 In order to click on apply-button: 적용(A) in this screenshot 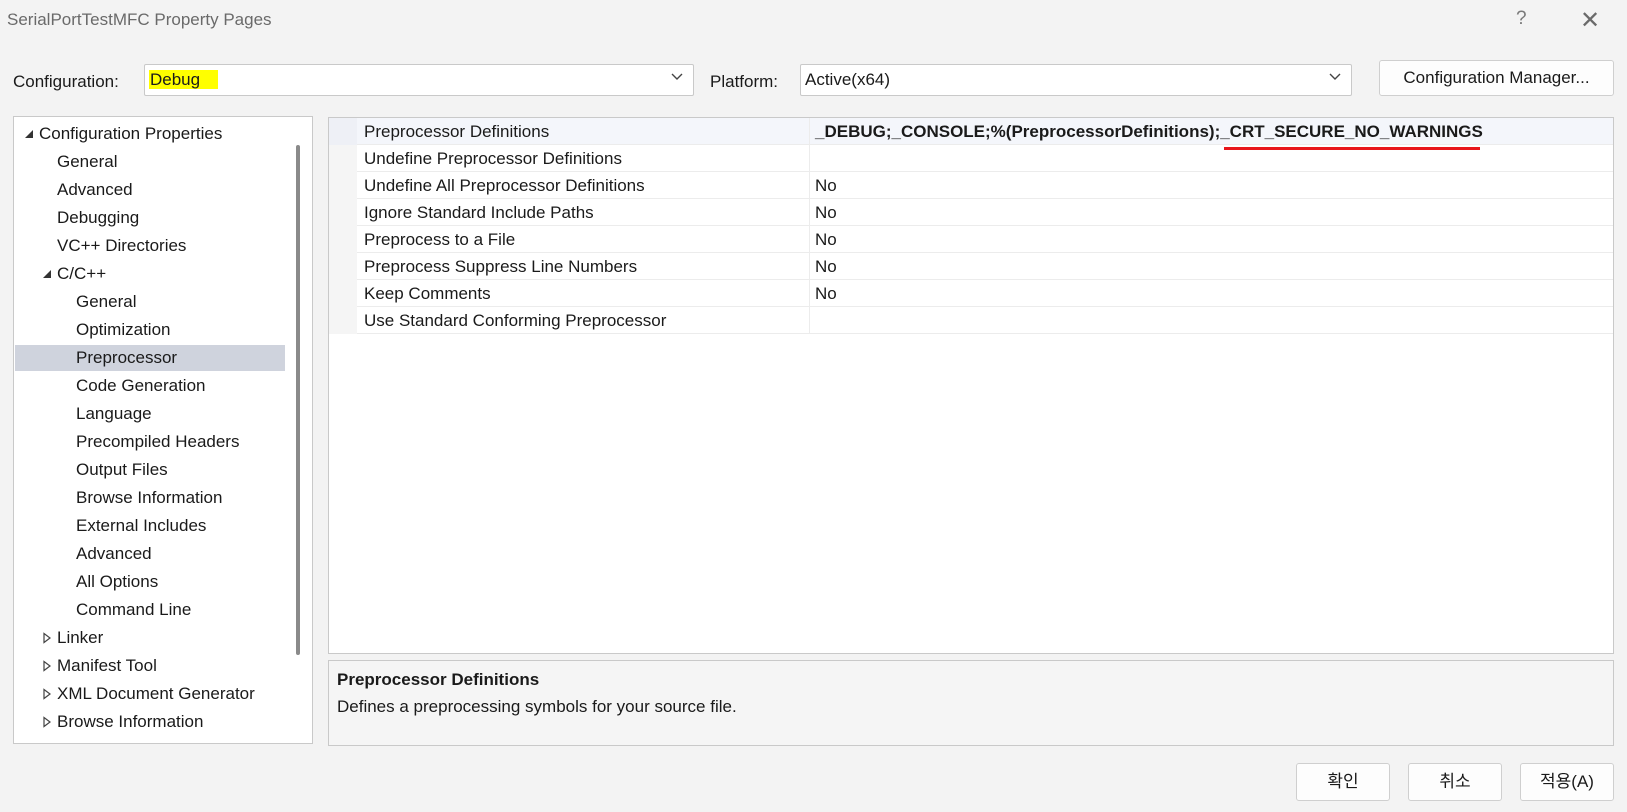, I will do `click(1567, 782)`.